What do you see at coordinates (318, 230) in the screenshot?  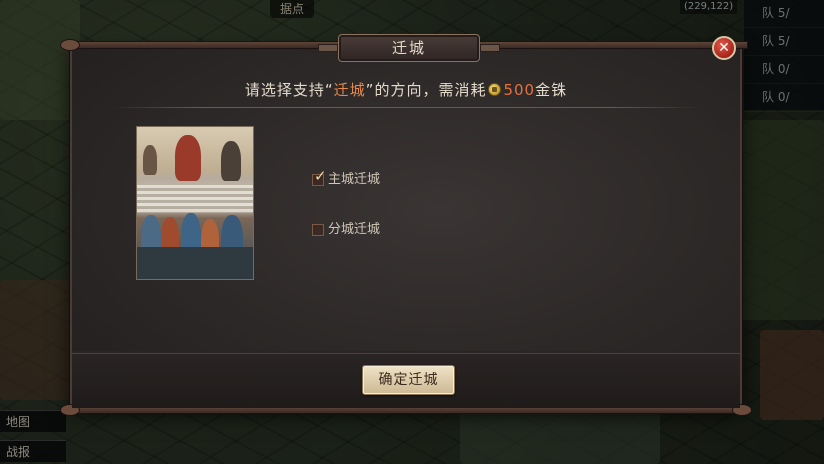 I see `branch-city-checkbox` at bounding box center [318, 230].